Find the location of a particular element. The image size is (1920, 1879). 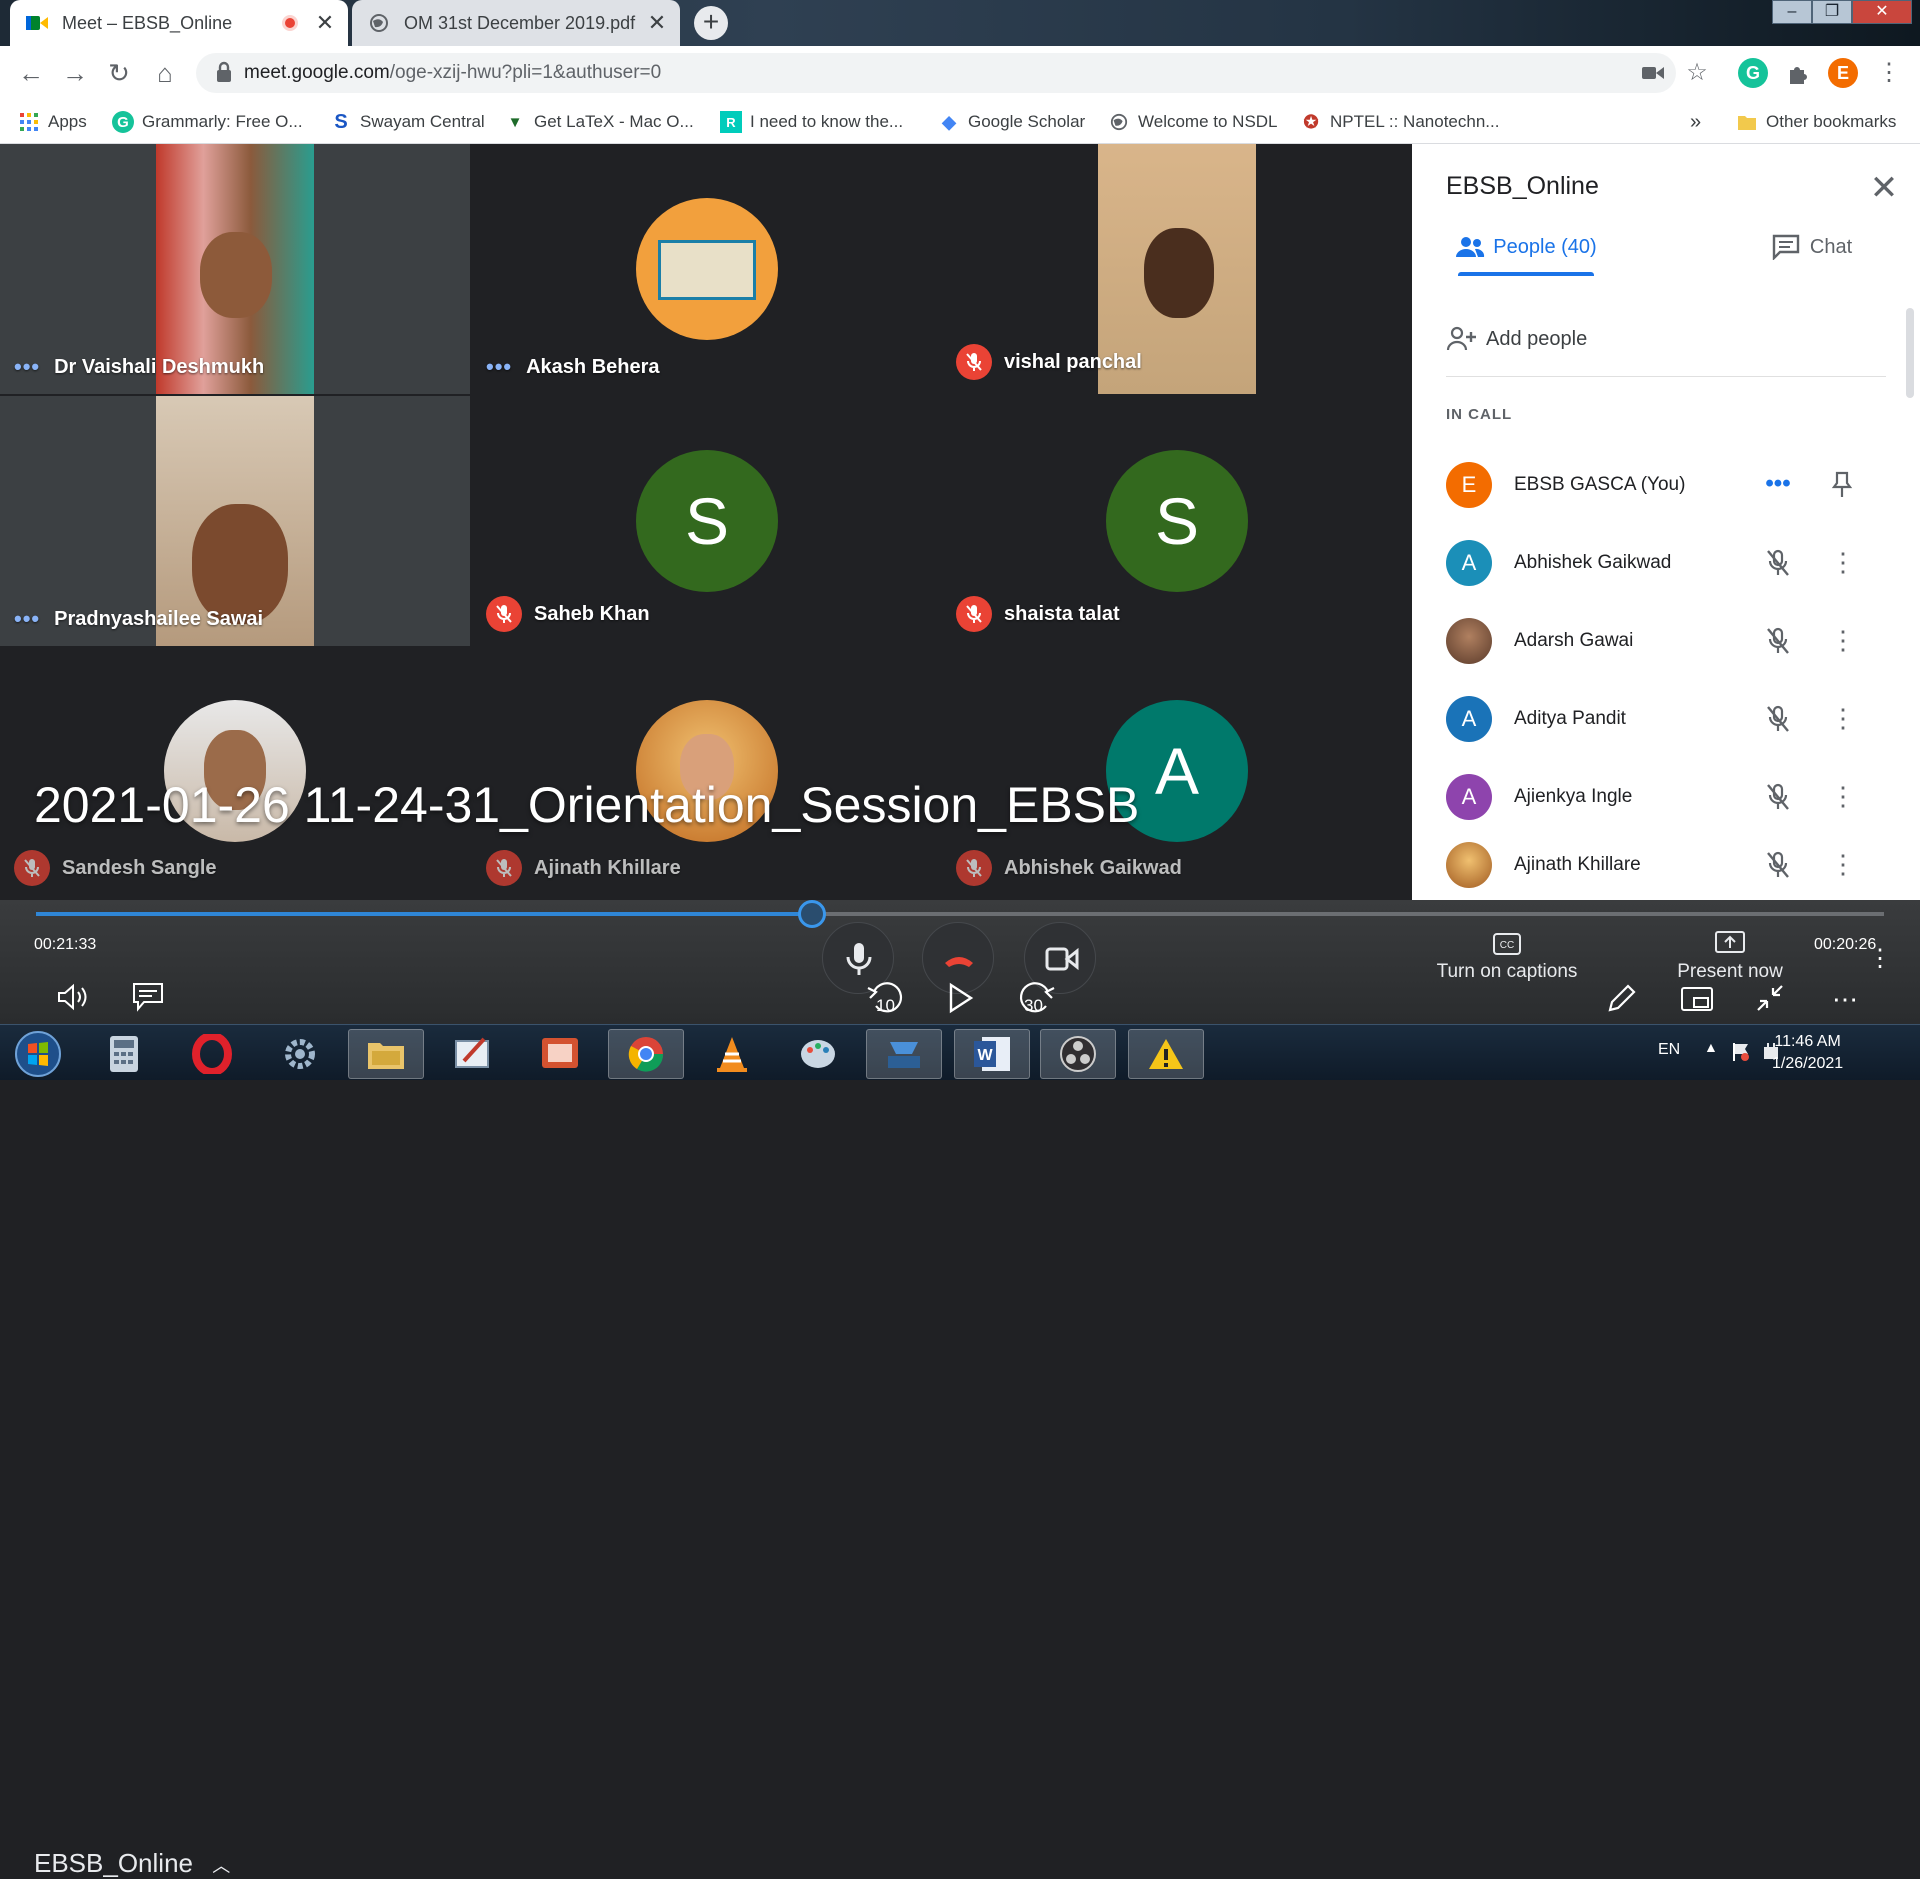

system-clock: 11:46 AM 1/26/2021 is located at coordinates (1807, 1053).